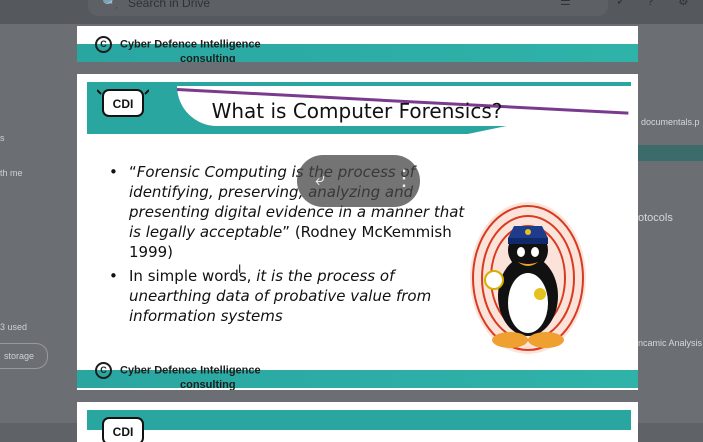 This screenshot has width=703, height=442. I want to click on penguin-fingerprint-icon, so click(528, 278).